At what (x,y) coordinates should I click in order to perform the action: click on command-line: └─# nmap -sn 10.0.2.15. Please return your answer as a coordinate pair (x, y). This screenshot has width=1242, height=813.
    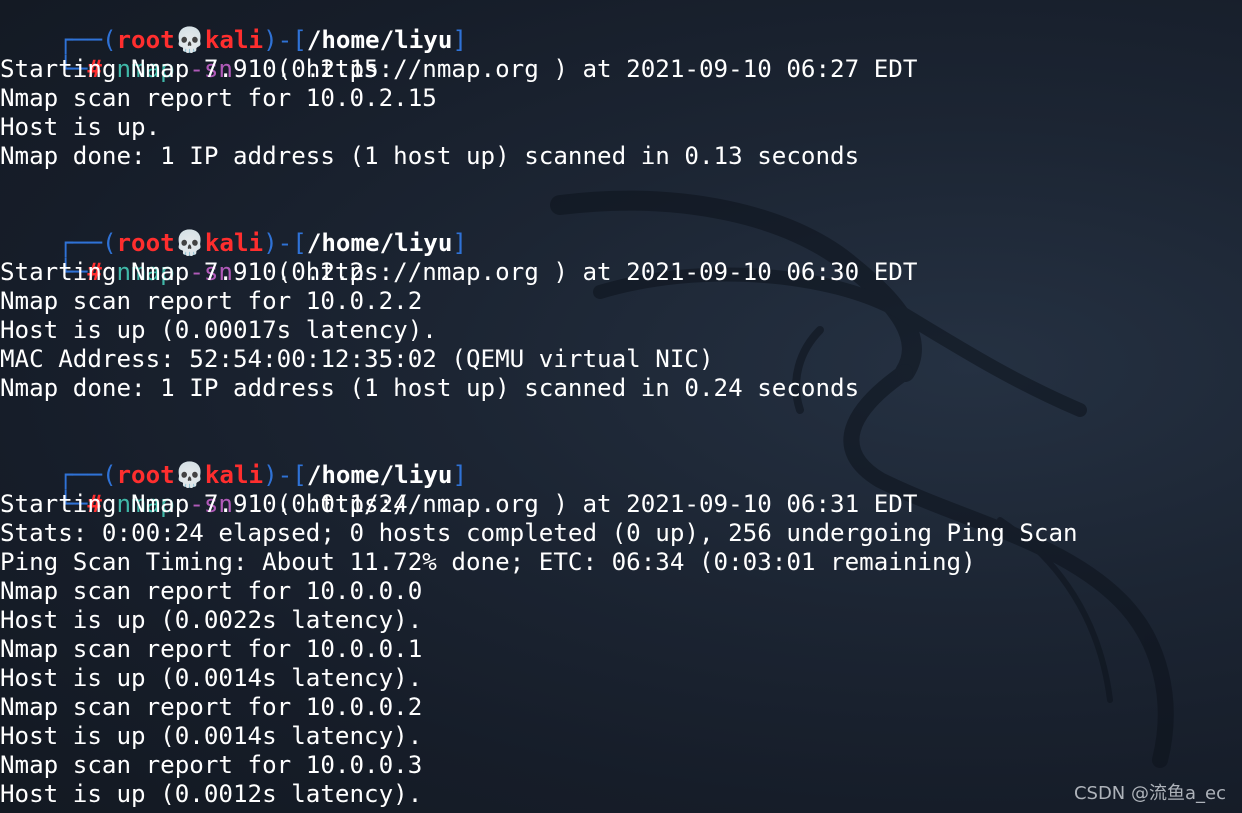
    Looking at the image, I should click on (189, 54).